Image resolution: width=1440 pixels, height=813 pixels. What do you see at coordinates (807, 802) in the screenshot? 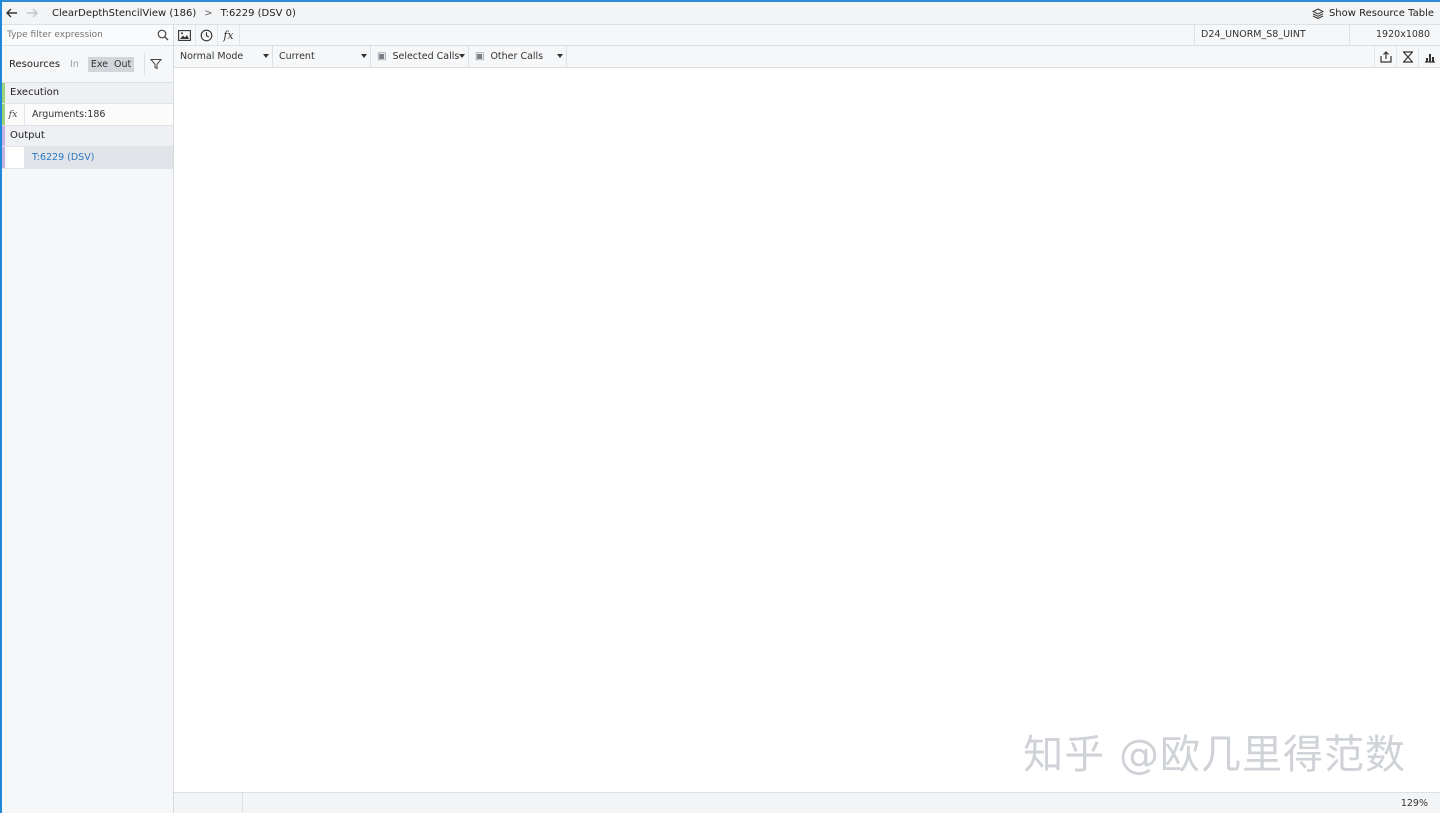
I see `status-bar: 129%` at bounding box center [807, 802].